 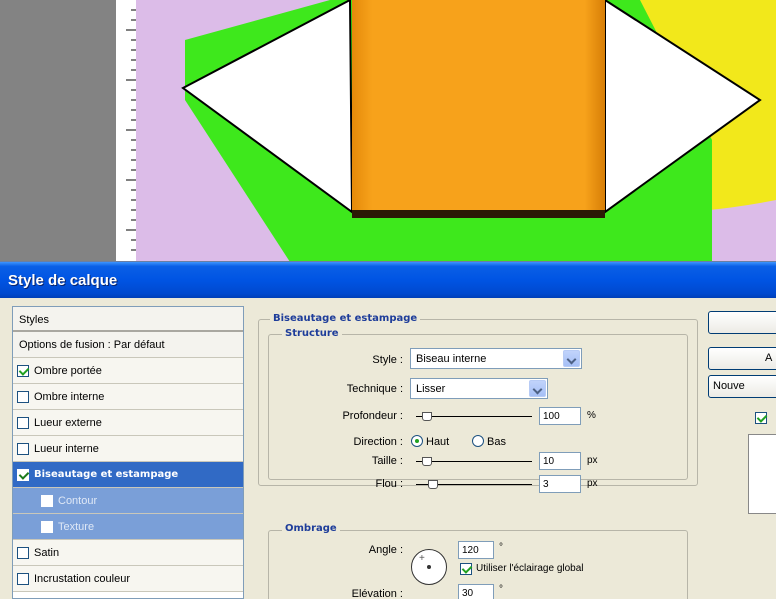 What do you see at coordinates (68, 422) in the screenshot?
I see `style-item-label: Lueur externe` at bounding box center [68, 422].